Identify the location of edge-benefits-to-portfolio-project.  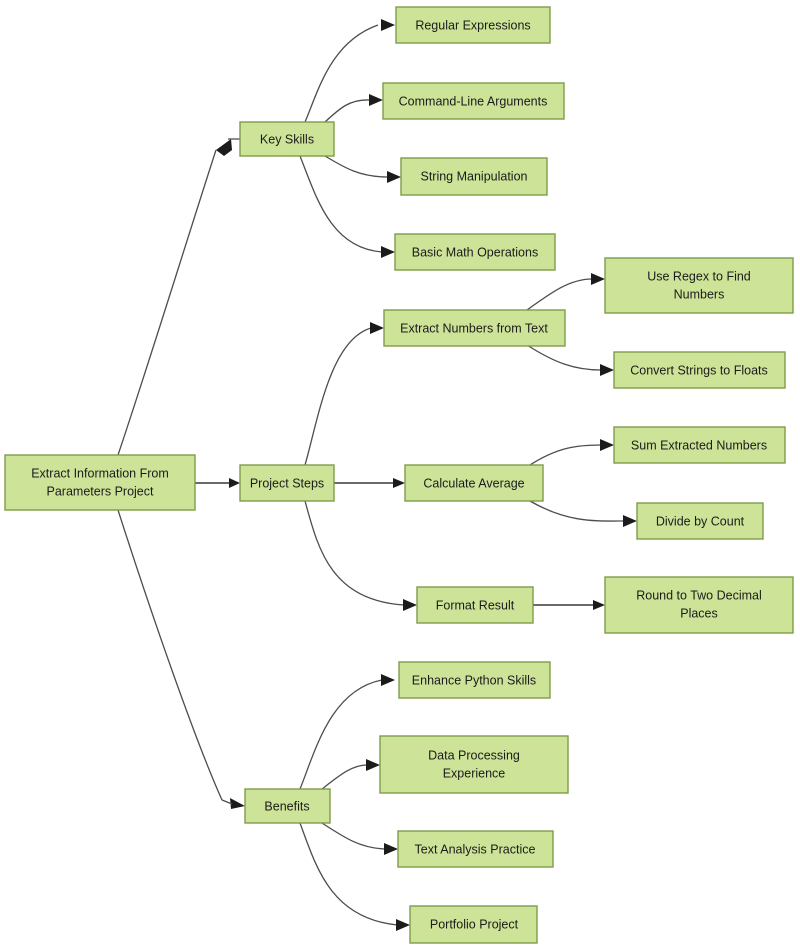
(348, 874).